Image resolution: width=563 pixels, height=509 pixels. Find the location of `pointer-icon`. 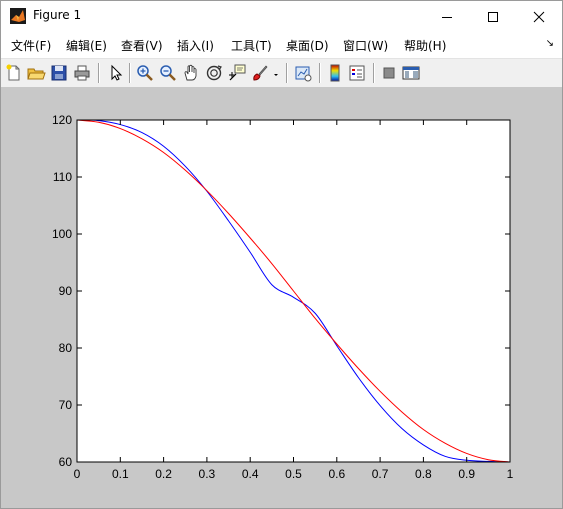

pointer-icon is located at coordinates (117, 72).